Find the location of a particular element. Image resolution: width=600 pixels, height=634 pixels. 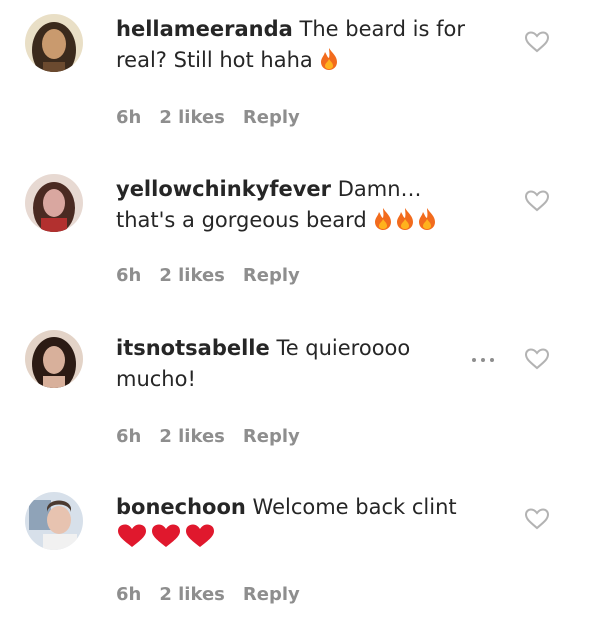

comment-username: hellameeranda is located at coordinates (204, 29).